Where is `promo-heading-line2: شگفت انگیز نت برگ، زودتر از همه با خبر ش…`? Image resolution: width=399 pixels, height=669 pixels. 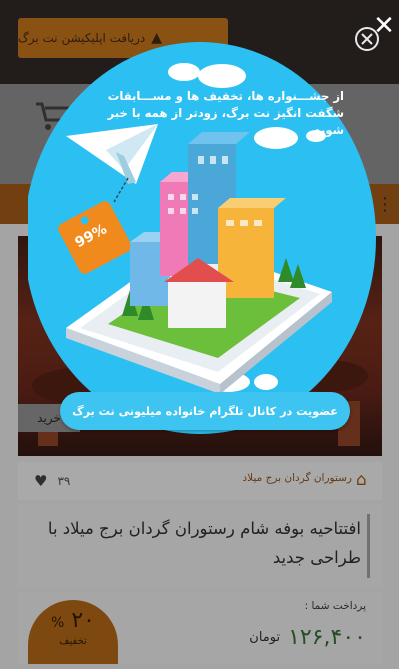
promo-heading-line2: شگفت انگیز نت برگ، زودتر از همه با خبر ش… is located at coordinates (225, 121).